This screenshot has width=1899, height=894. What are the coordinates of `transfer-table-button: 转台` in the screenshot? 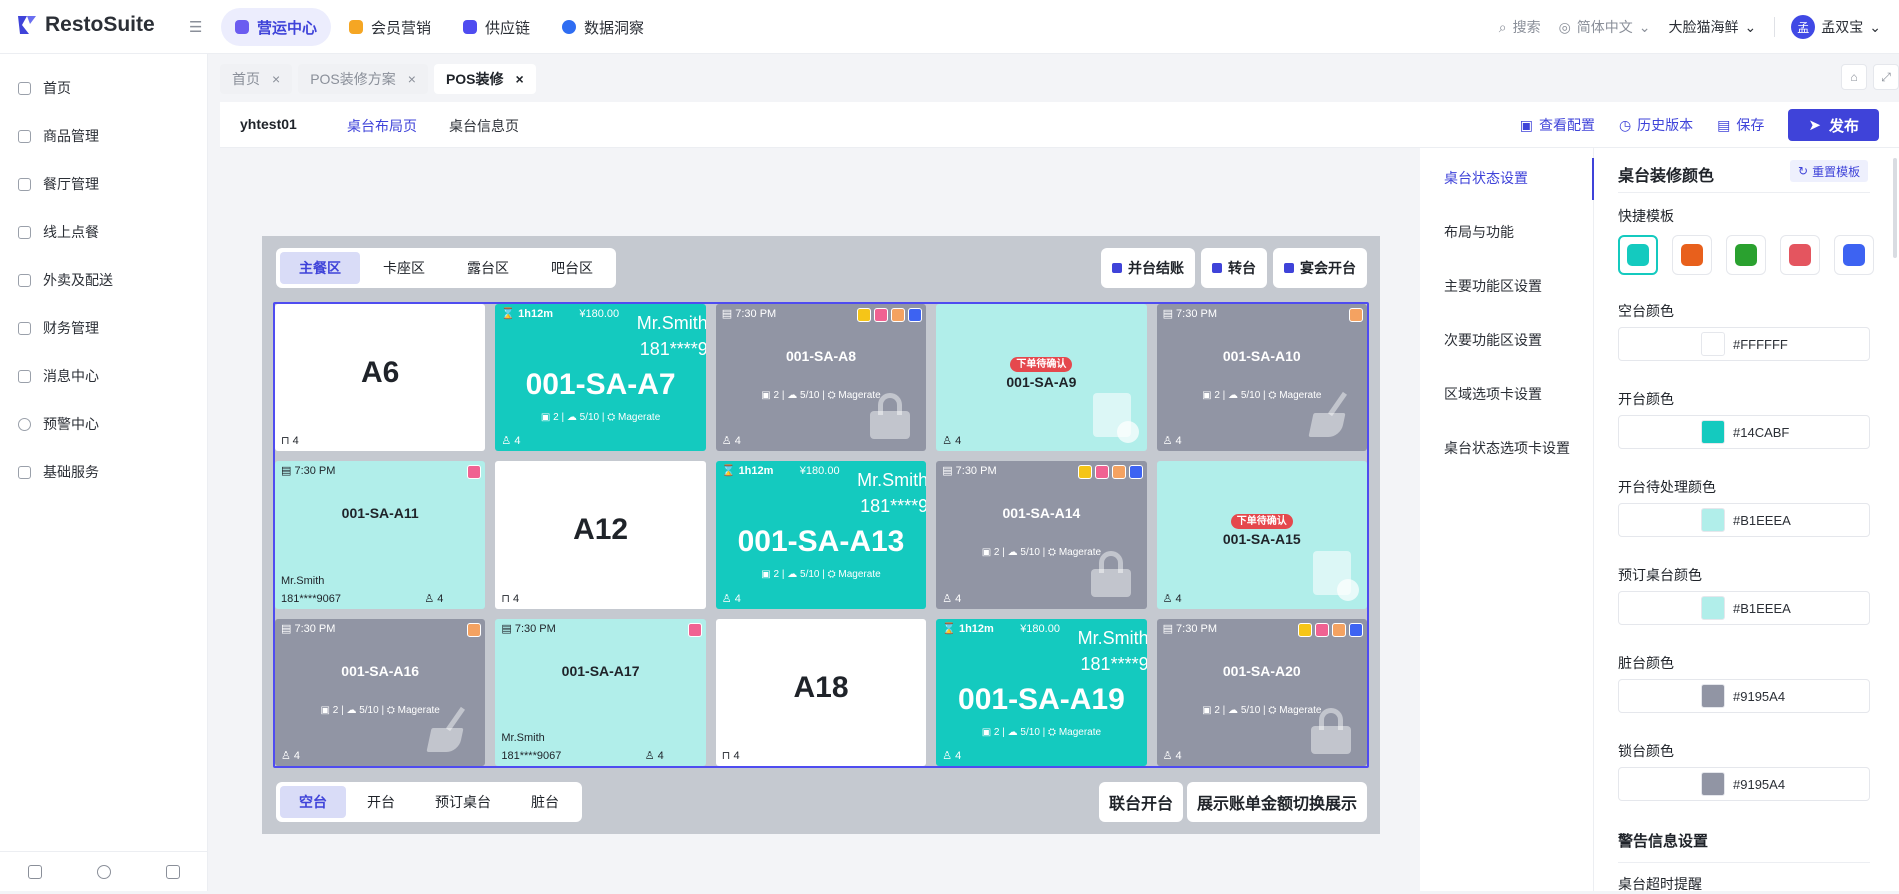 It's located at (1234, 268).